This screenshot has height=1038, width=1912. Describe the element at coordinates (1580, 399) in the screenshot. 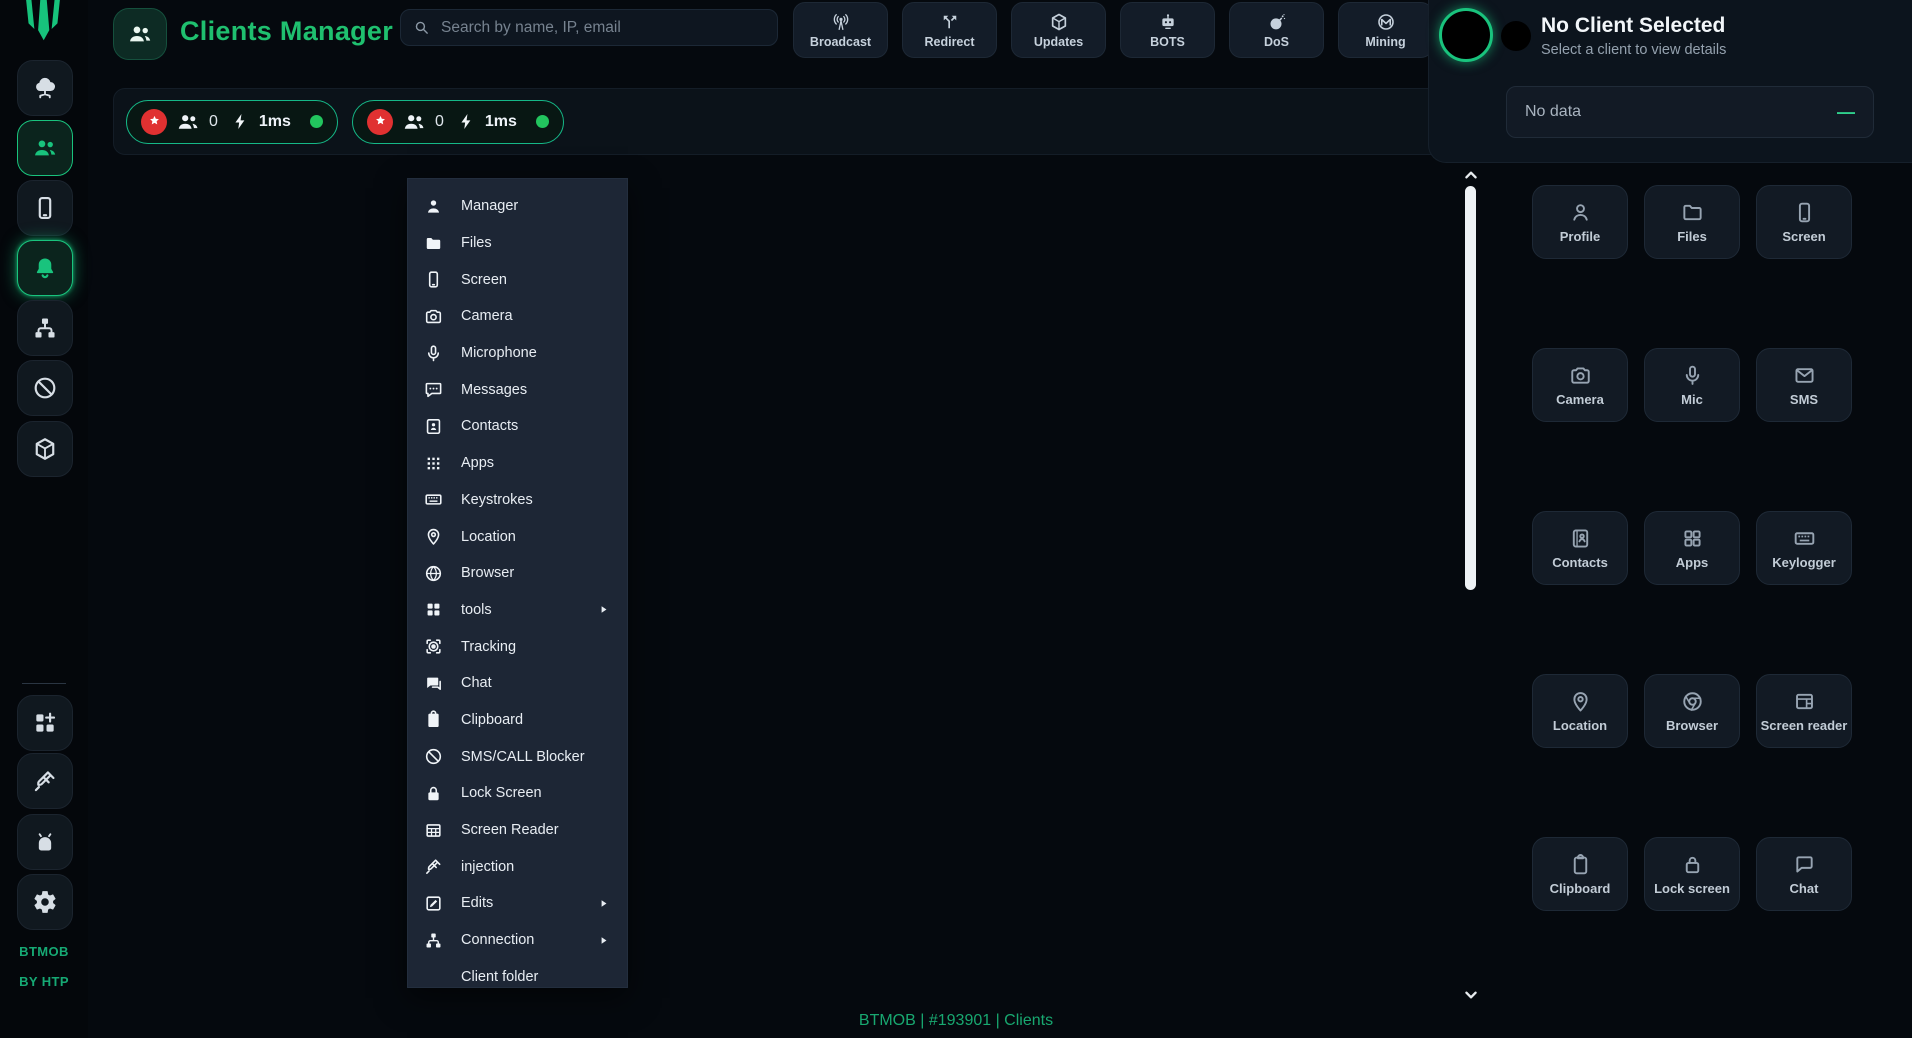

I see `button-label: Camera` at that location.